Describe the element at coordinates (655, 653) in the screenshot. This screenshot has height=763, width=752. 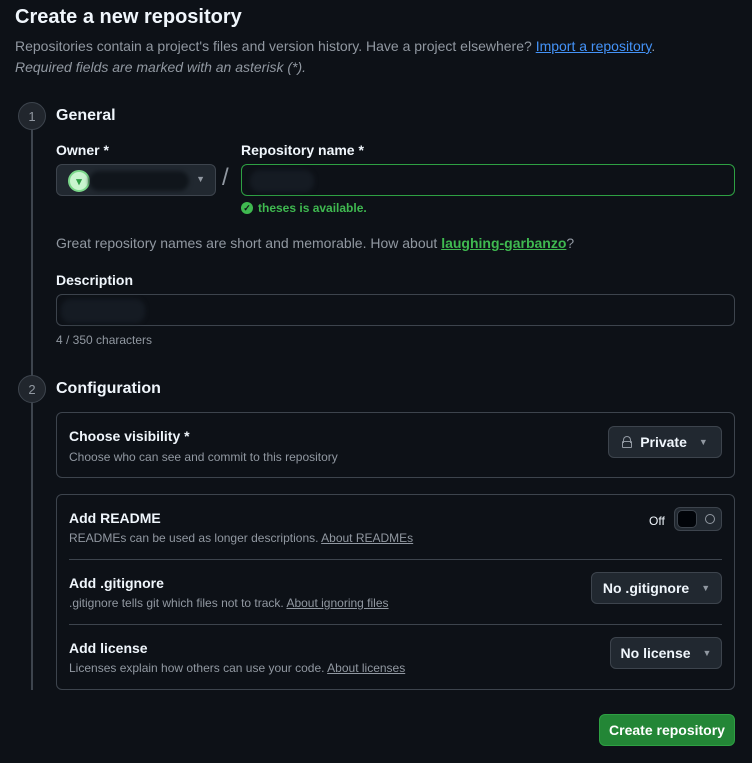
I see `license-value: No license` at that location.